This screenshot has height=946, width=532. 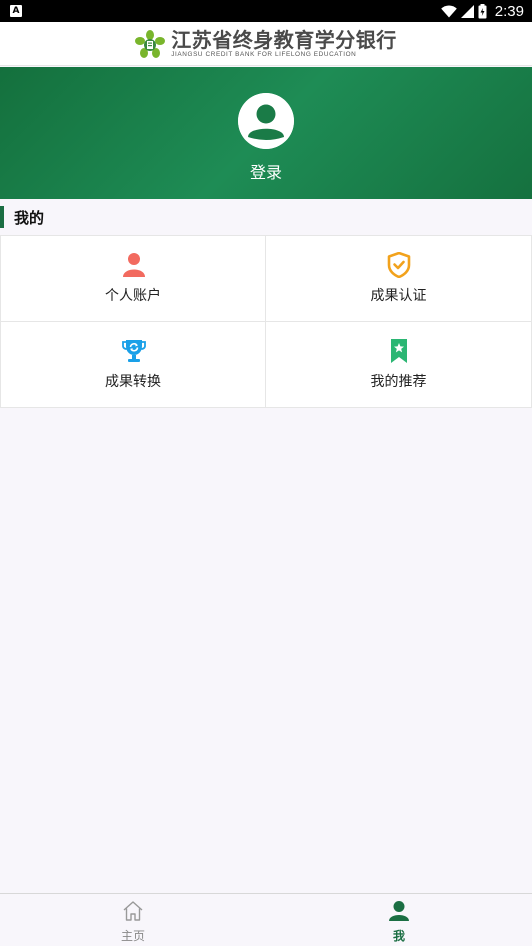 I want to click on avatar-person-icon, so click(x=266, y=121).